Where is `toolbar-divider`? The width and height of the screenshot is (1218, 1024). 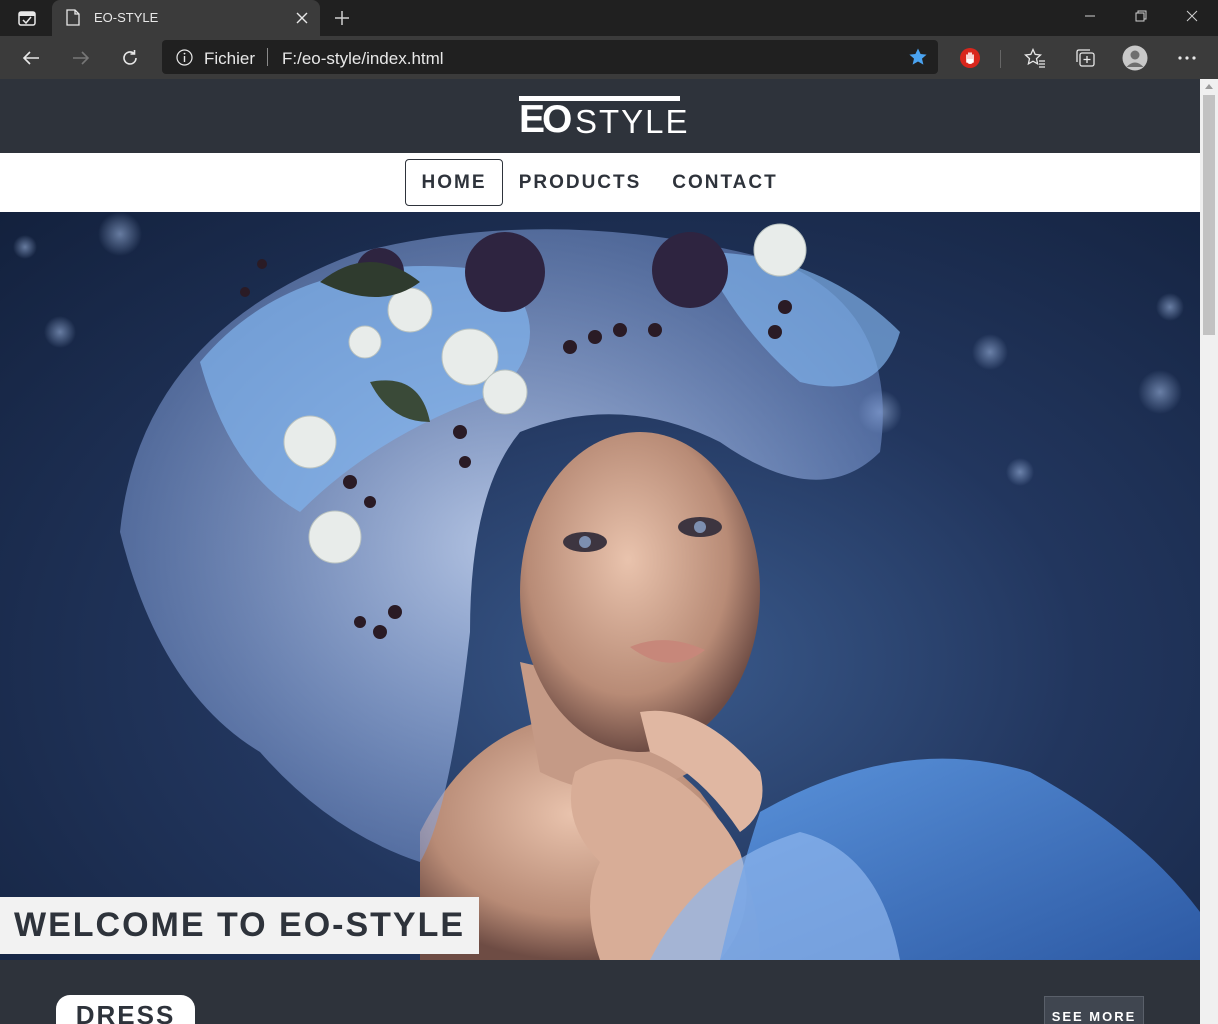 toolbar-divider is located at coordinates (1000, 59).